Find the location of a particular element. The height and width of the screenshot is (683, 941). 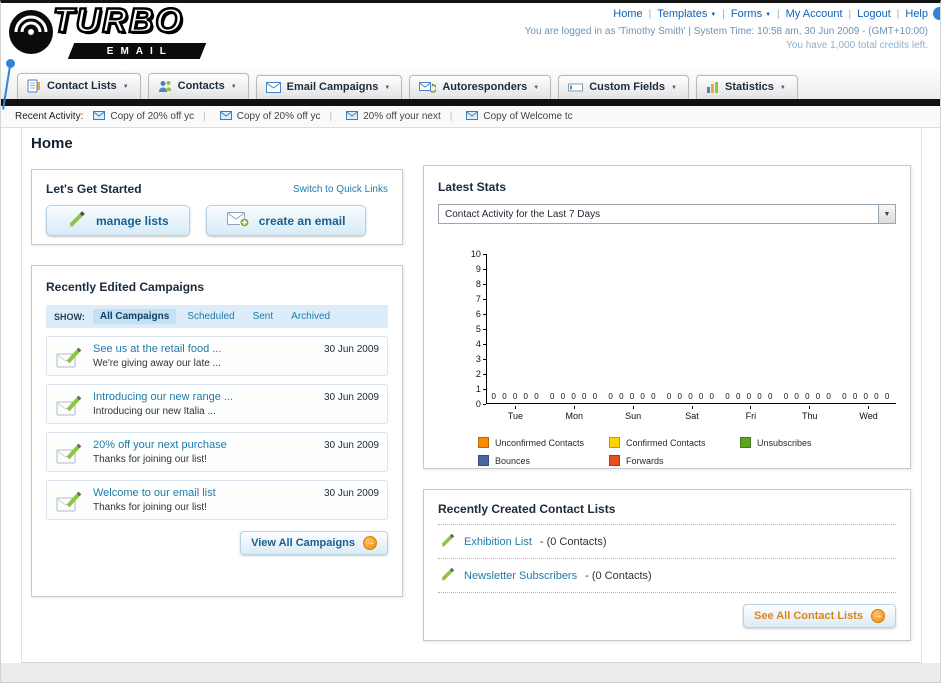

nav-link-home: Home is located at coordinates (627, 14).